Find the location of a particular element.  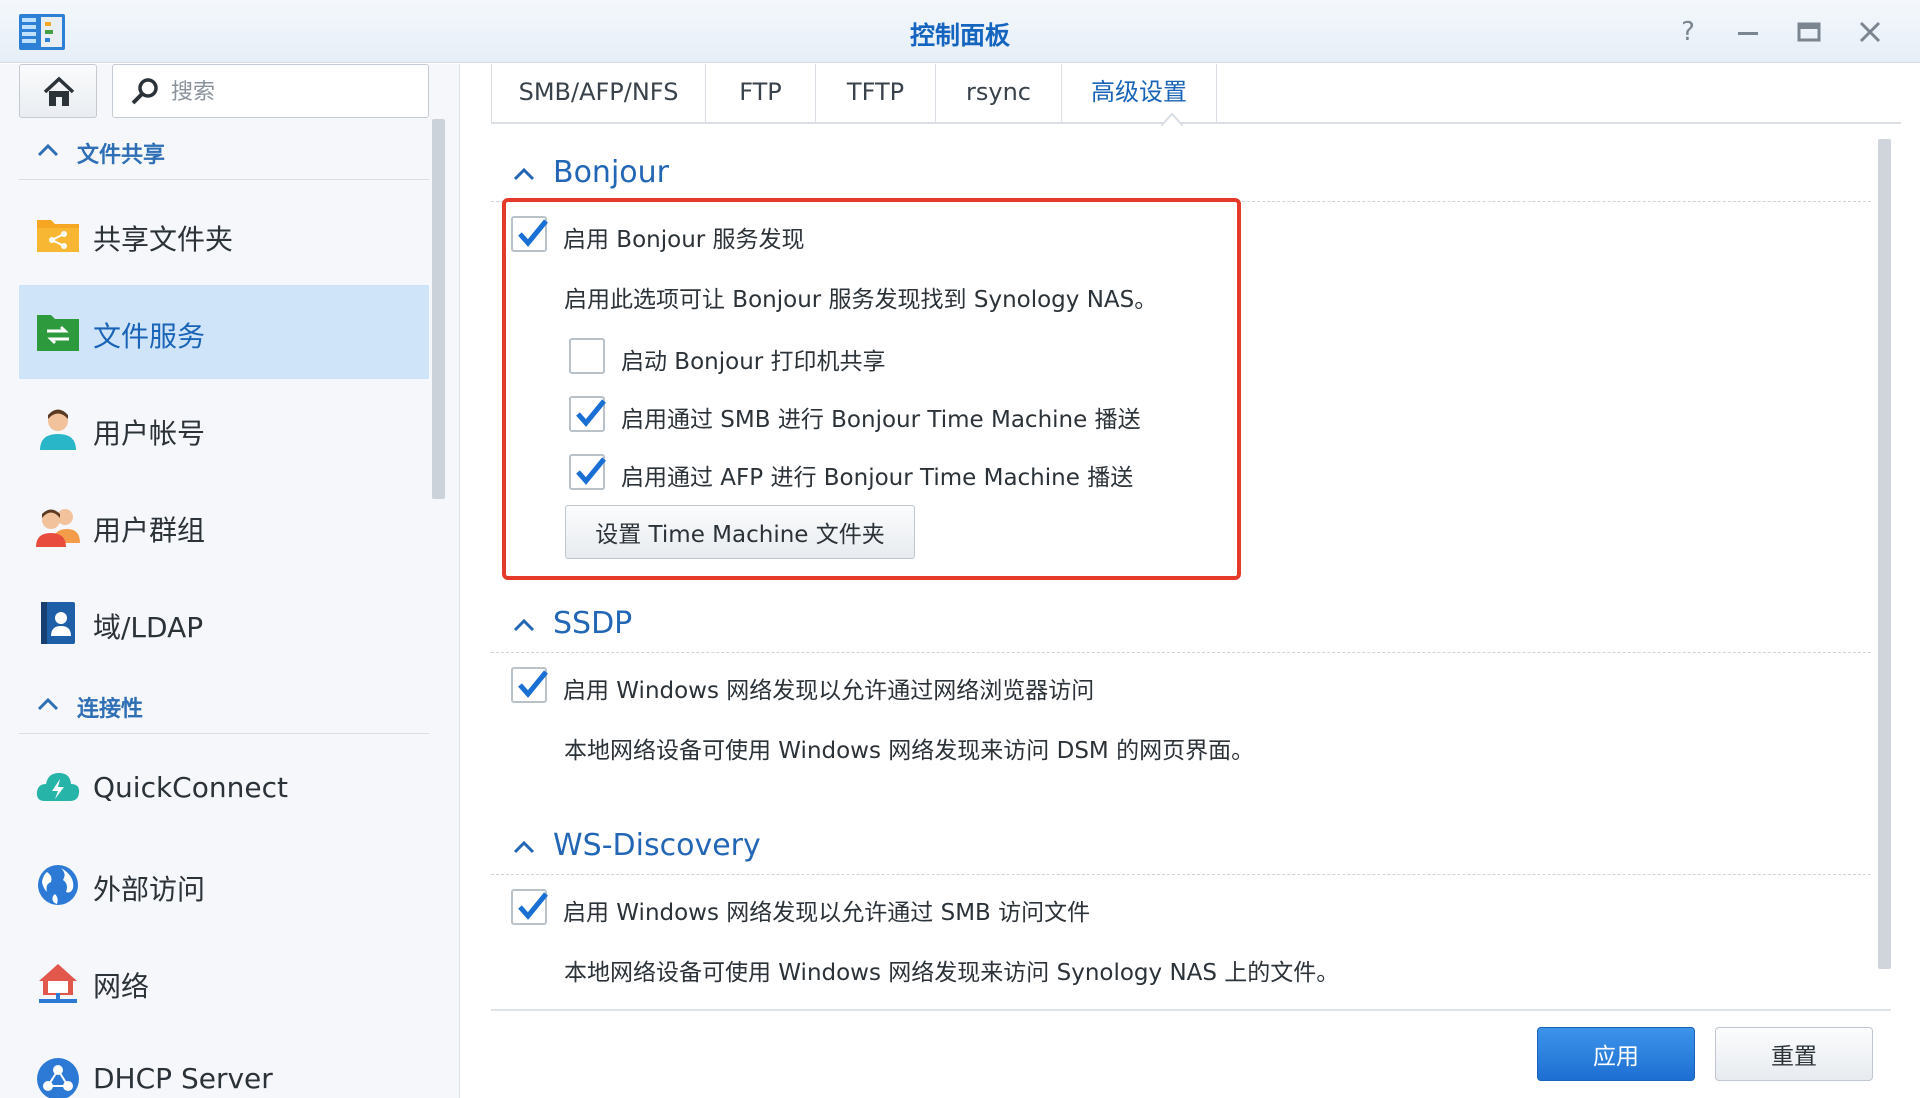

sidebar-item-label: 网络 is located at coordinates (121, 986).